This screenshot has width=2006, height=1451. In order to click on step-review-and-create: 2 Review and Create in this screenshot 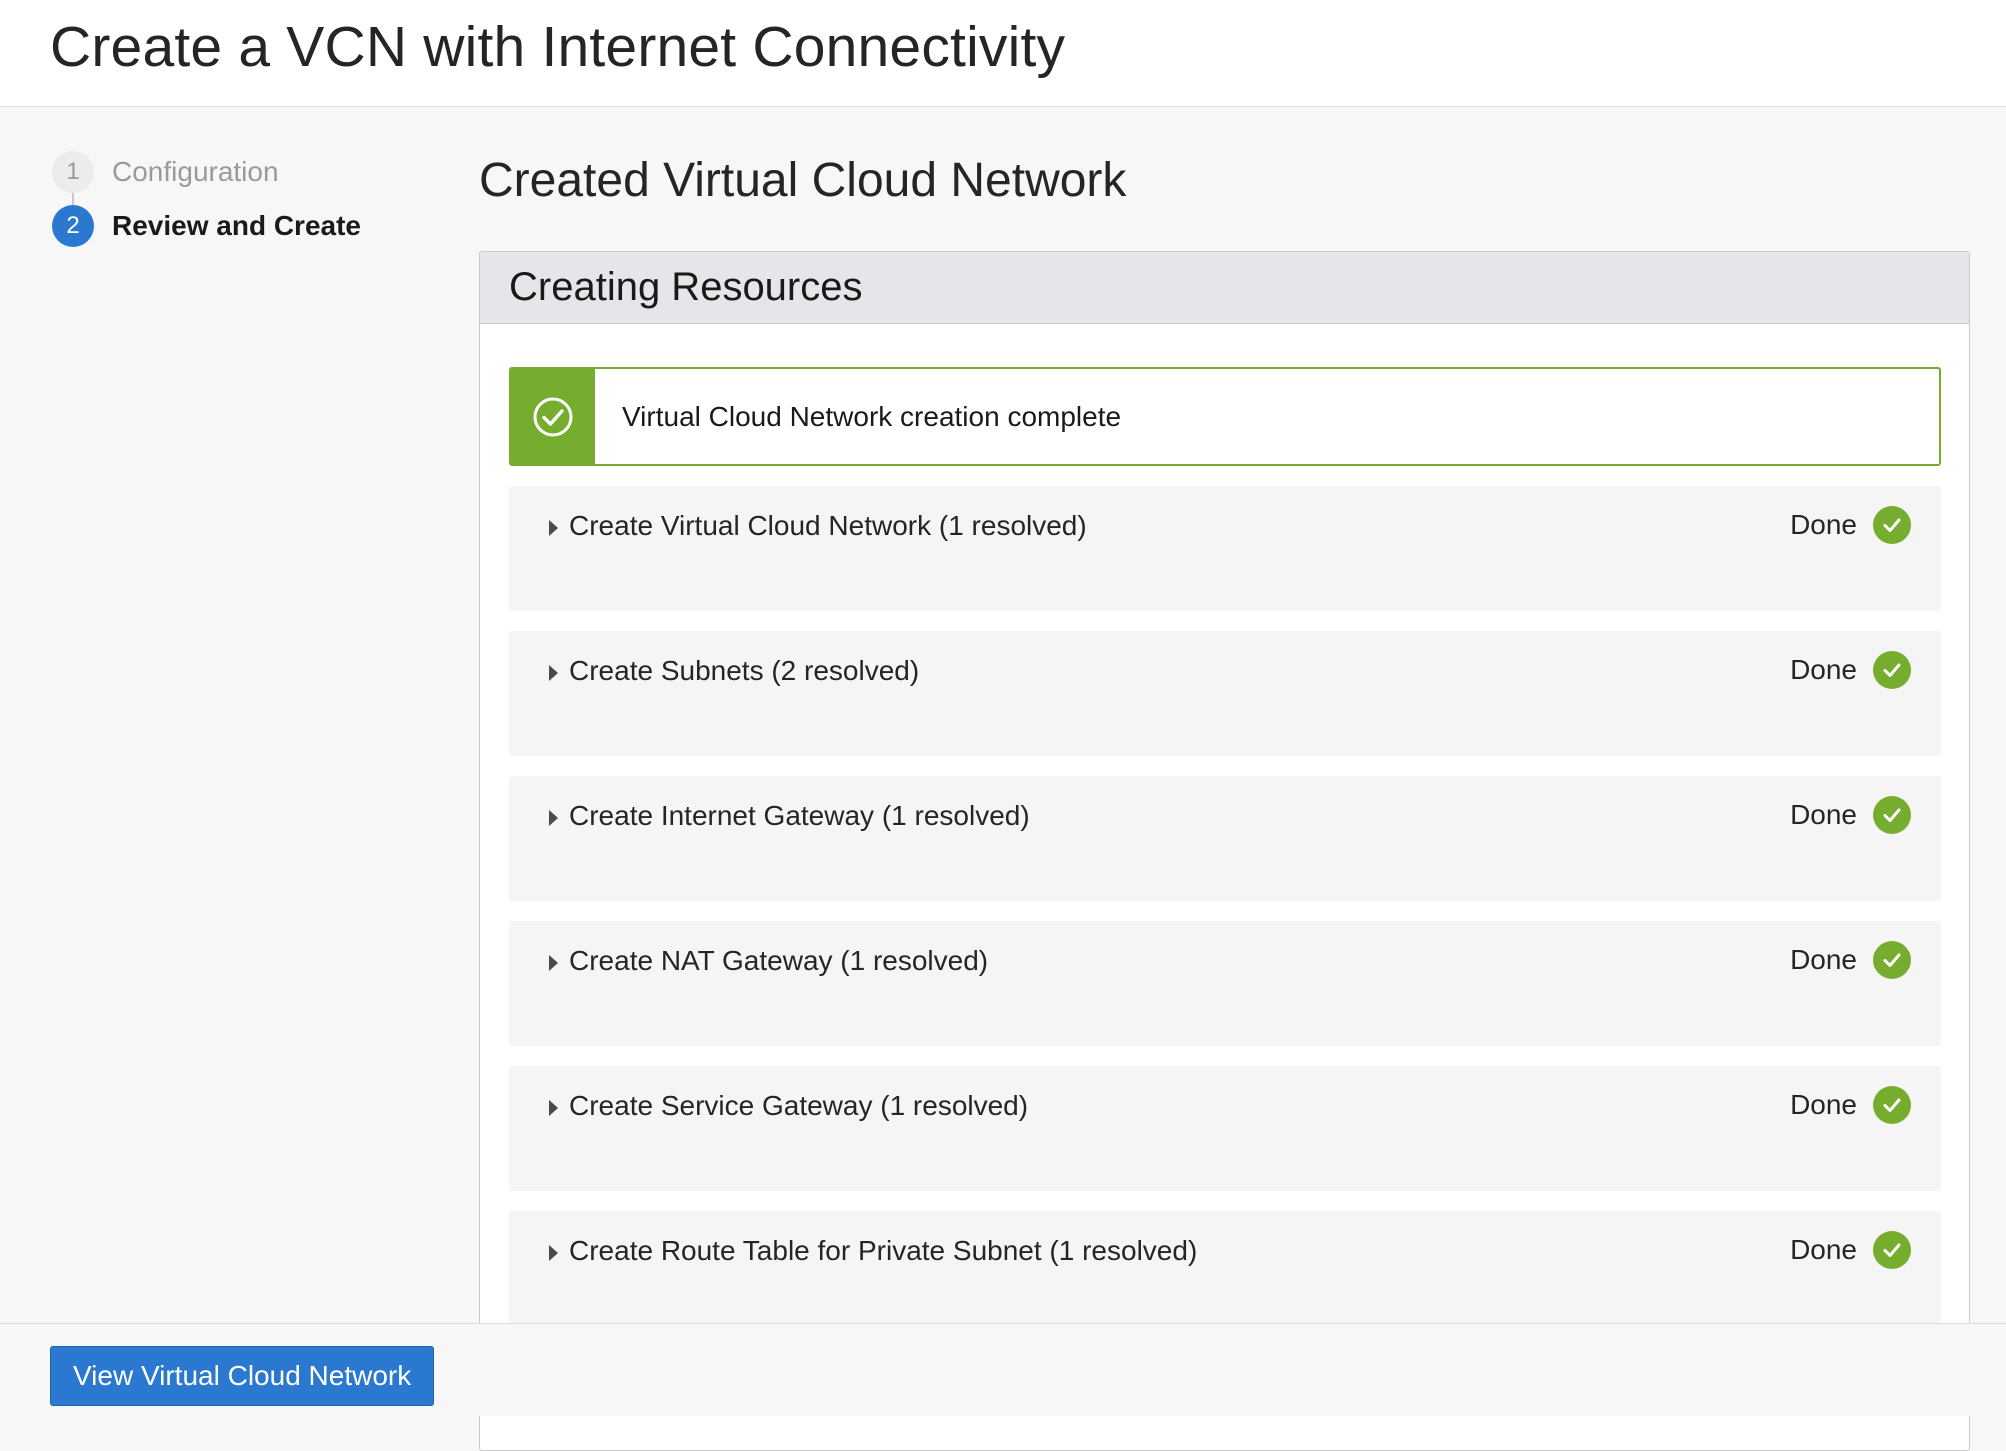, I will do `click(206, 226)`.